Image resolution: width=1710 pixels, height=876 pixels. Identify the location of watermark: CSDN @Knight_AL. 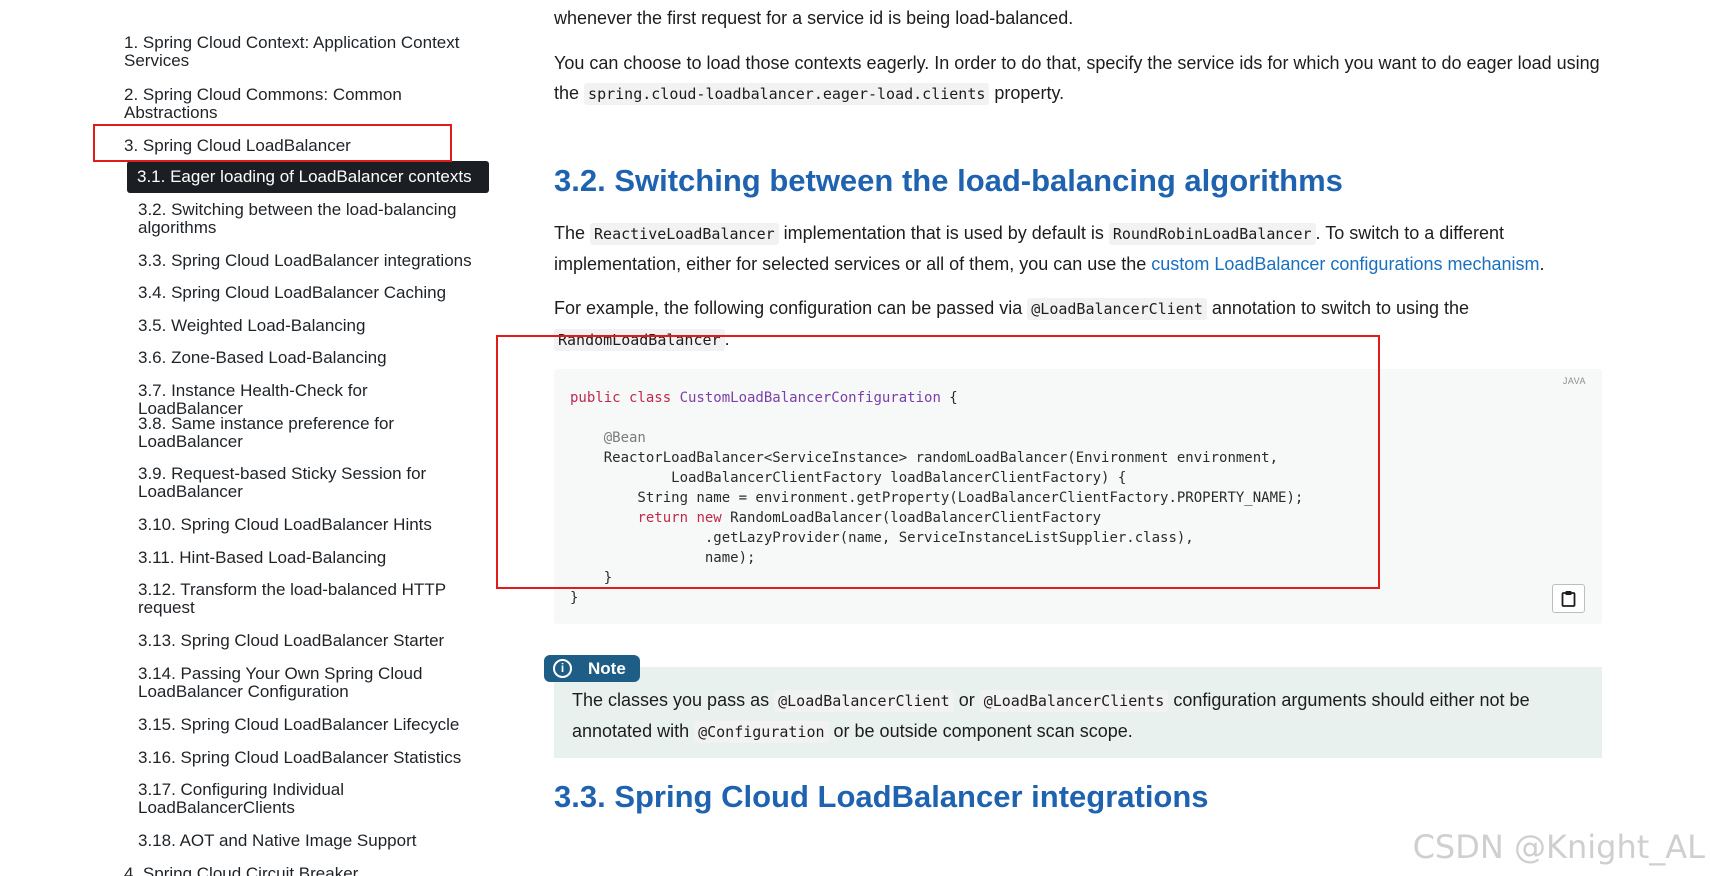
(1558, 847).